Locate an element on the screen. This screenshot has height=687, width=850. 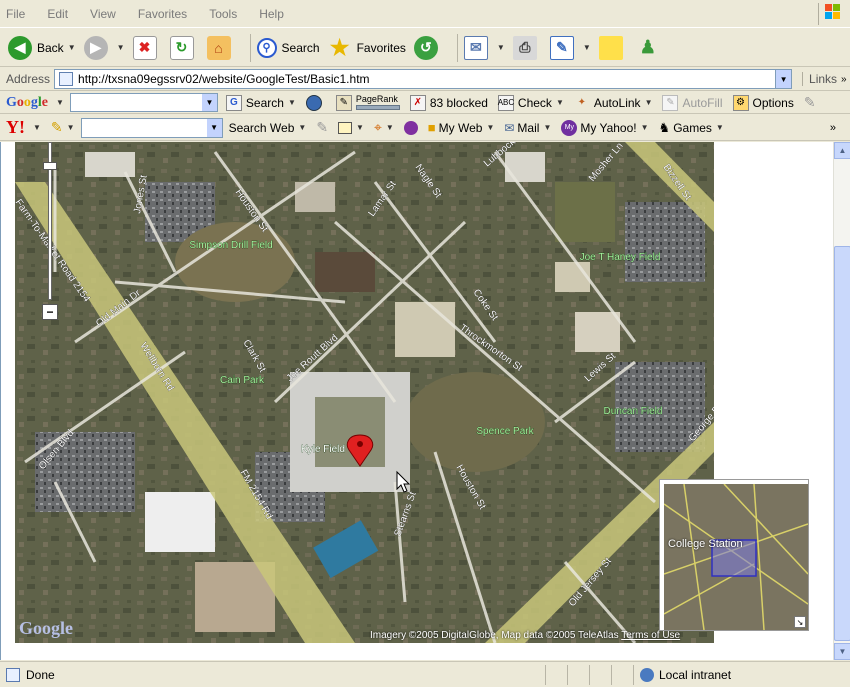
status-cell is located at coordinates (622, 674).